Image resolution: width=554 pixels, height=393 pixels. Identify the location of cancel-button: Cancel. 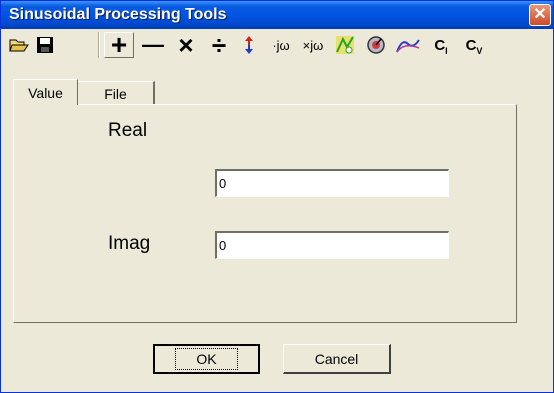
(337, 359).